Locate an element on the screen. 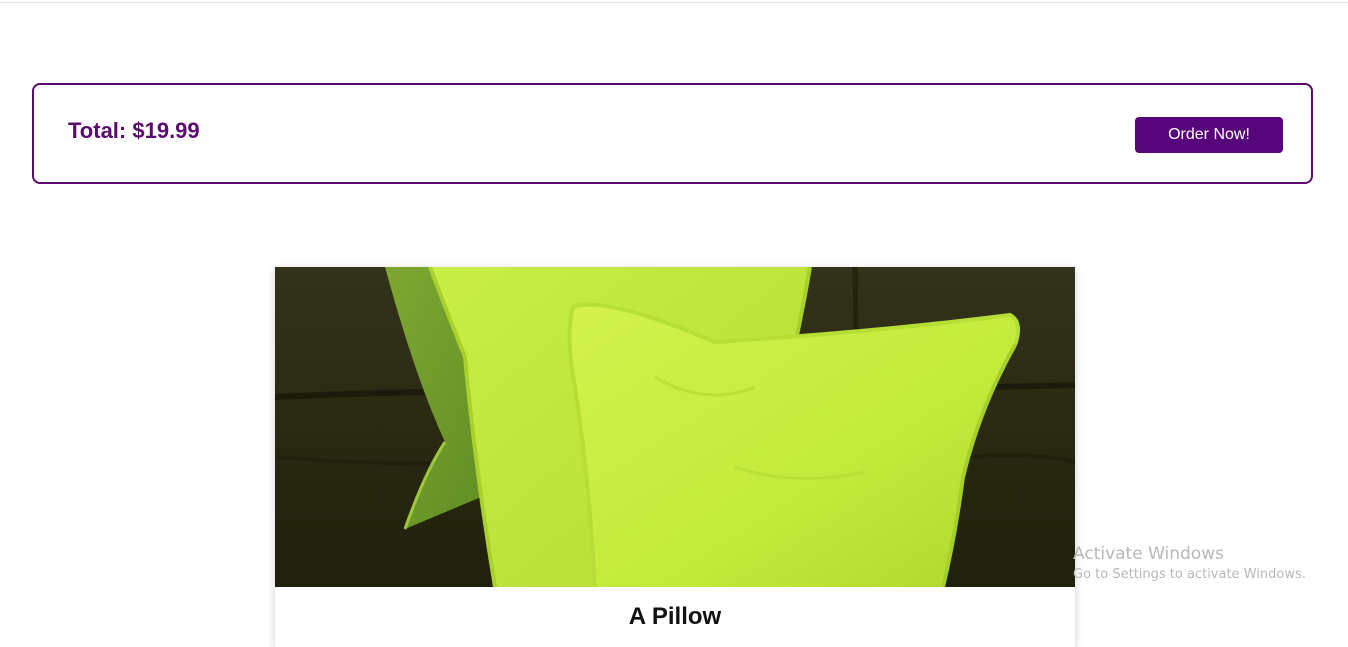 This screenshot has height=647, width=1348. cart-summary-bar: Total: $19.99 Order Now! is located at coordinates (672, 133).